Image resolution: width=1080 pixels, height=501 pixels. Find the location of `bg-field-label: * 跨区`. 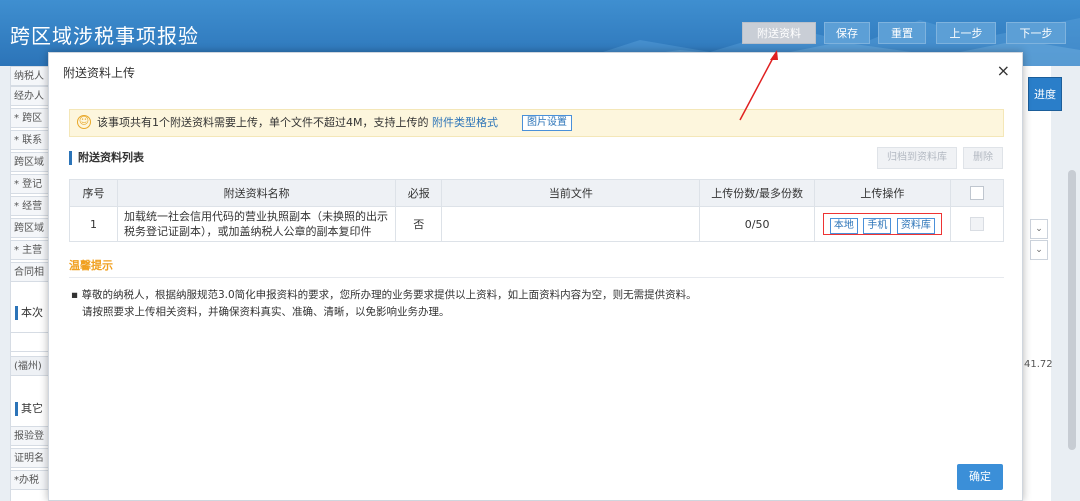

bg-field-label: * 跨区 is located at coordinates (30, 118).